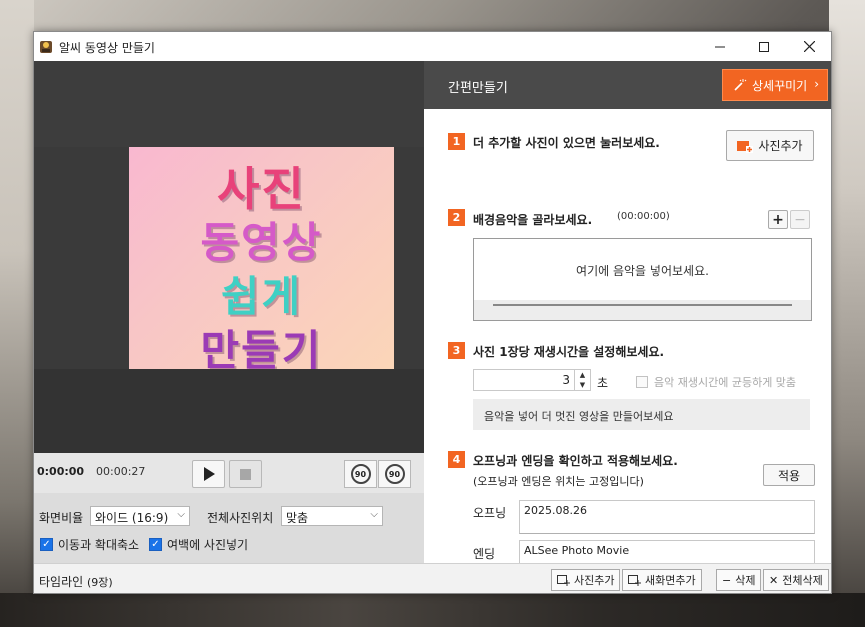  I want to click on timeline-add-photo-label: 사진추가, so click(594, 580).